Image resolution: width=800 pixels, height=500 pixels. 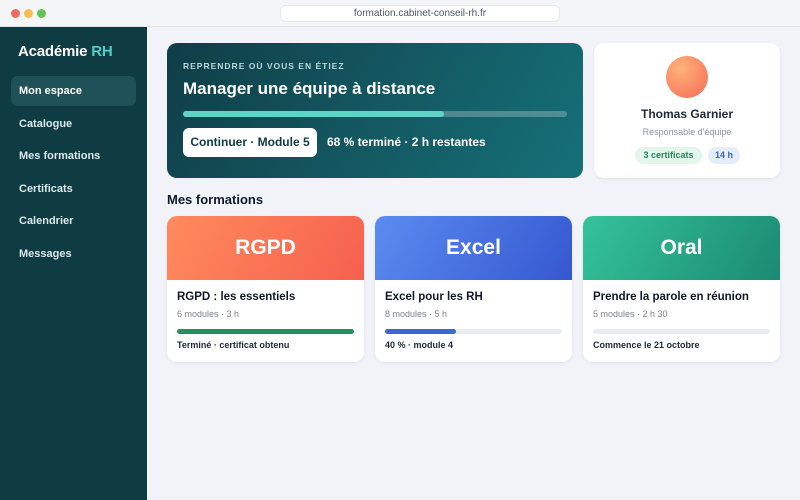 I want to click on avatar, so click(x=687, y=77).